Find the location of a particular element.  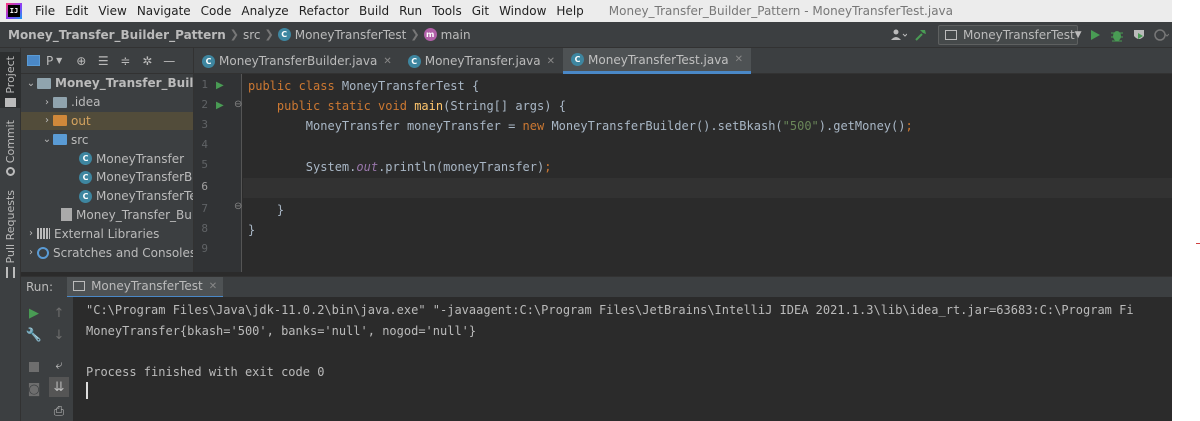

tree-item-iml: Money_Transfer_Builder is located at coordinates (107, 215).